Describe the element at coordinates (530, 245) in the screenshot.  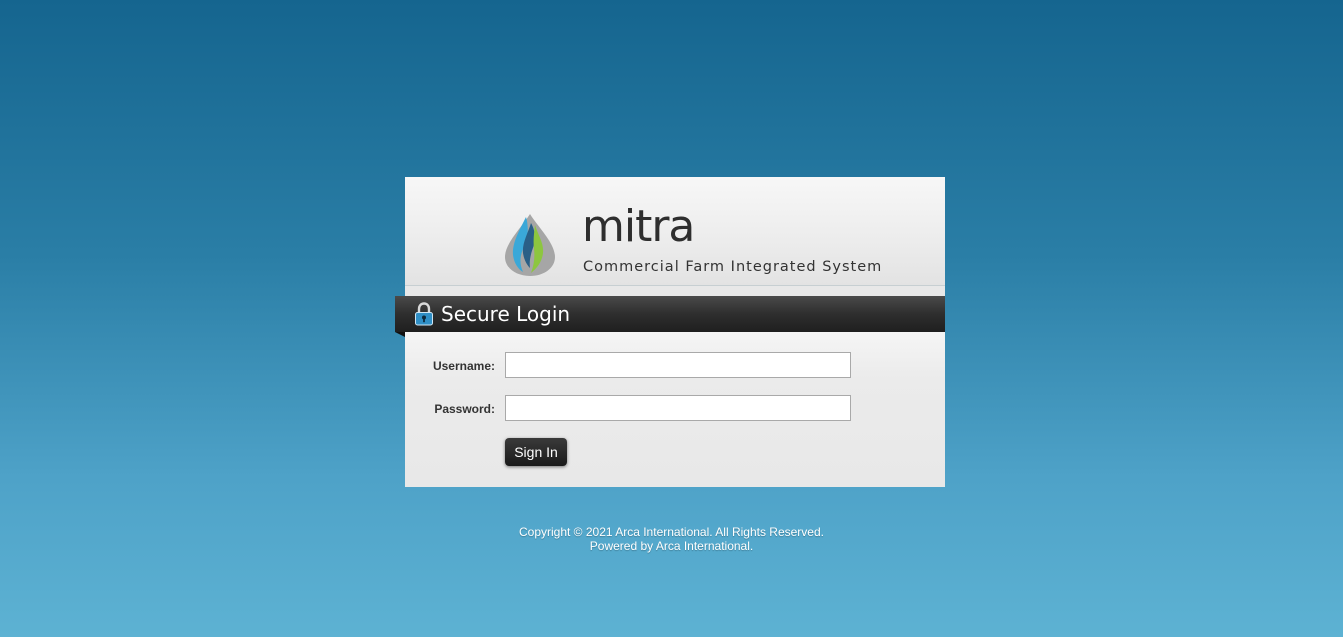
I see `water-drop-logo-icon` at that location.